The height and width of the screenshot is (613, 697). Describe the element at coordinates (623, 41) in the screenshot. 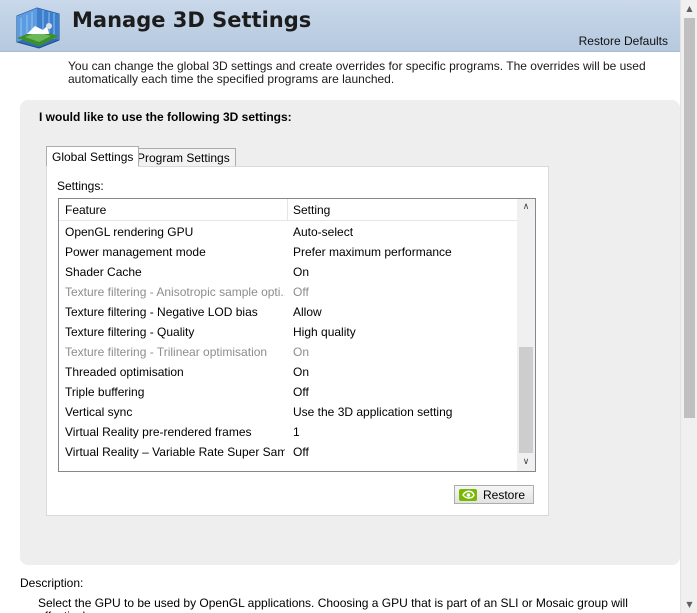

I see `restore-defaults-link: Restore Defaults` at that location.